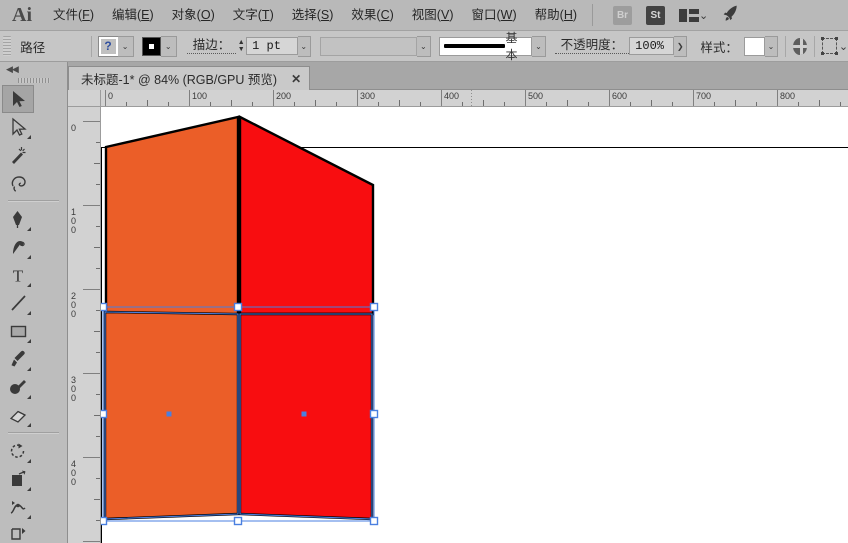 The image size is (848, 543). I want to click on document-setup-icon, so click(799, 46).